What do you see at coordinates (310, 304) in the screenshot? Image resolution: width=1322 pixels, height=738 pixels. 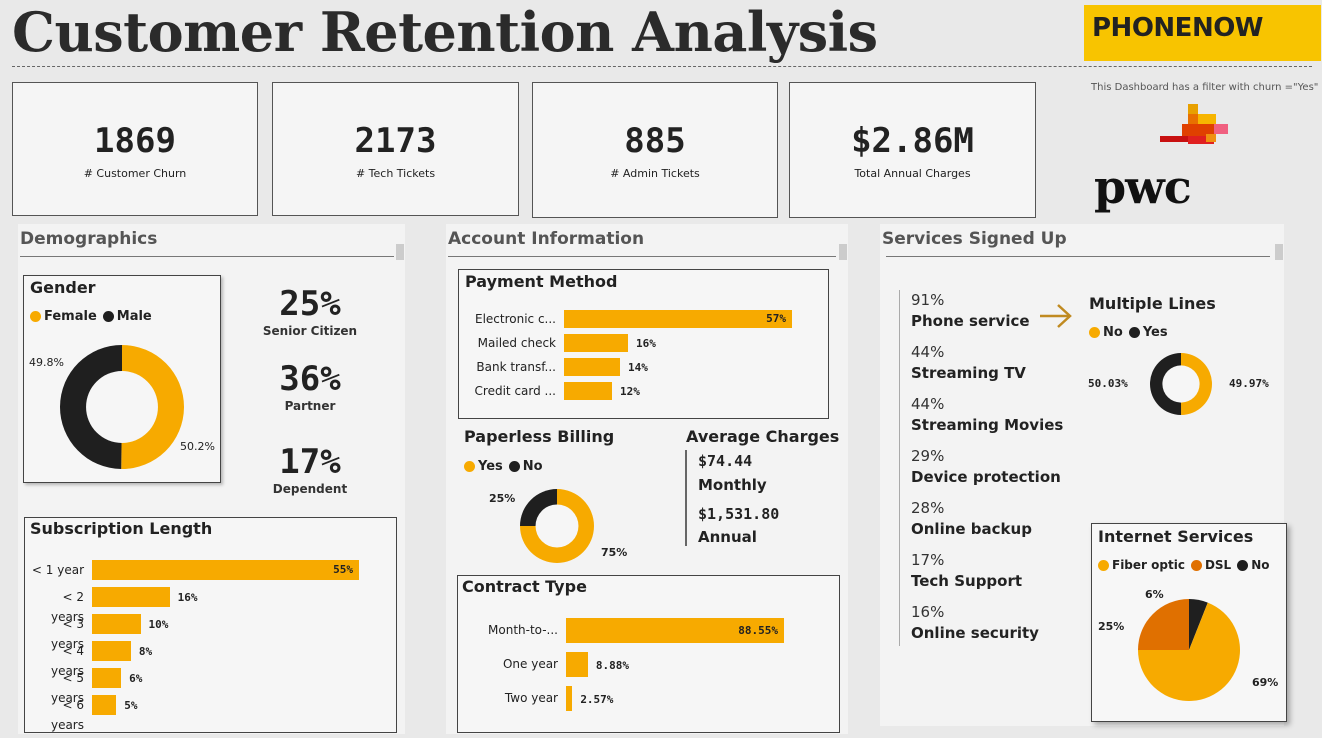 I see `stat-value: 25%` at bounding box center [310, 304].